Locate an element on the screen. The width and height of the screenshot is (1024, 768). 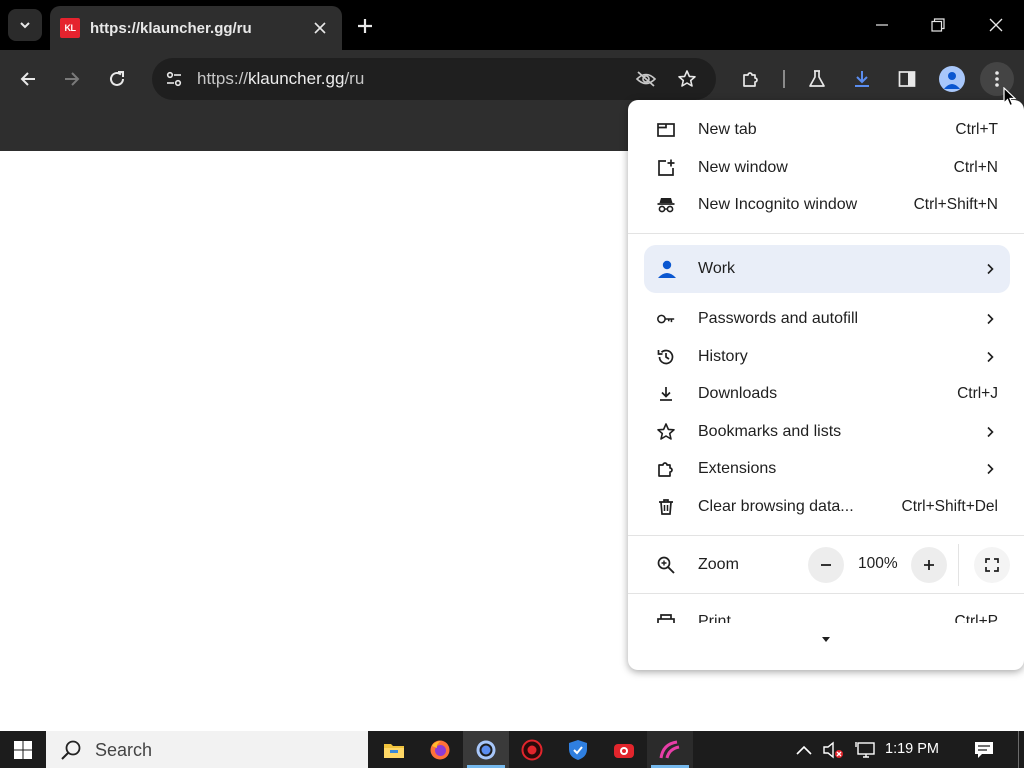
action-center-button is located at coordinates (984, 749).